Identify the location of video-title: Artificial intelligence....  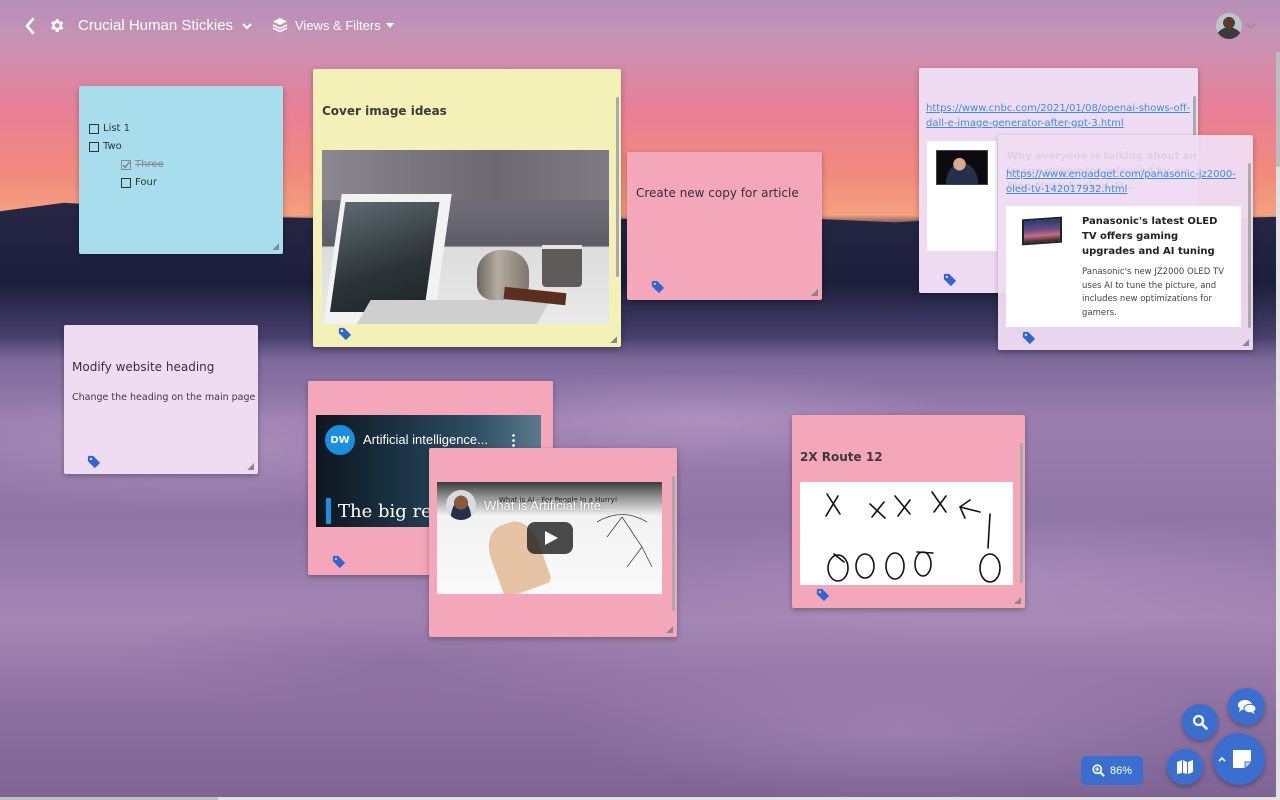
(425, 439).